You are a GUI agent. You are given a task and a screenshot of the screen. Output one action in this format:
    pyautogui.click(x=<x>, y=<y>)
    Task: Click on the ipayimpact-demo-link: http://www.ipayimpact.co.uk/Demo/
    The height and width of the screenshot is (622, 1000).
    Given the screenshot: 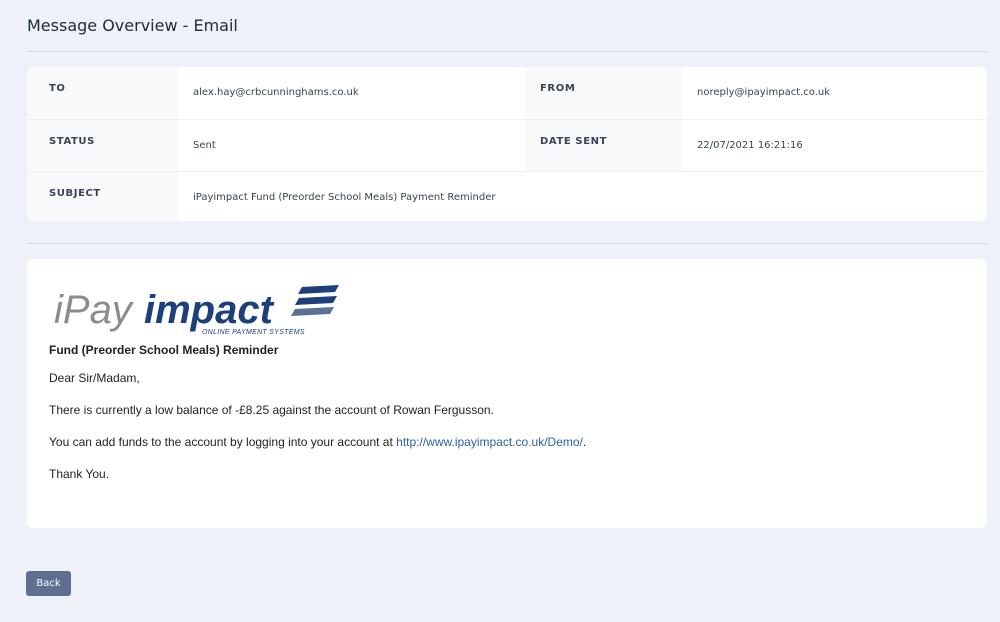 What is the action you would take?
    pyautogui.click(x=489, y=442)
    